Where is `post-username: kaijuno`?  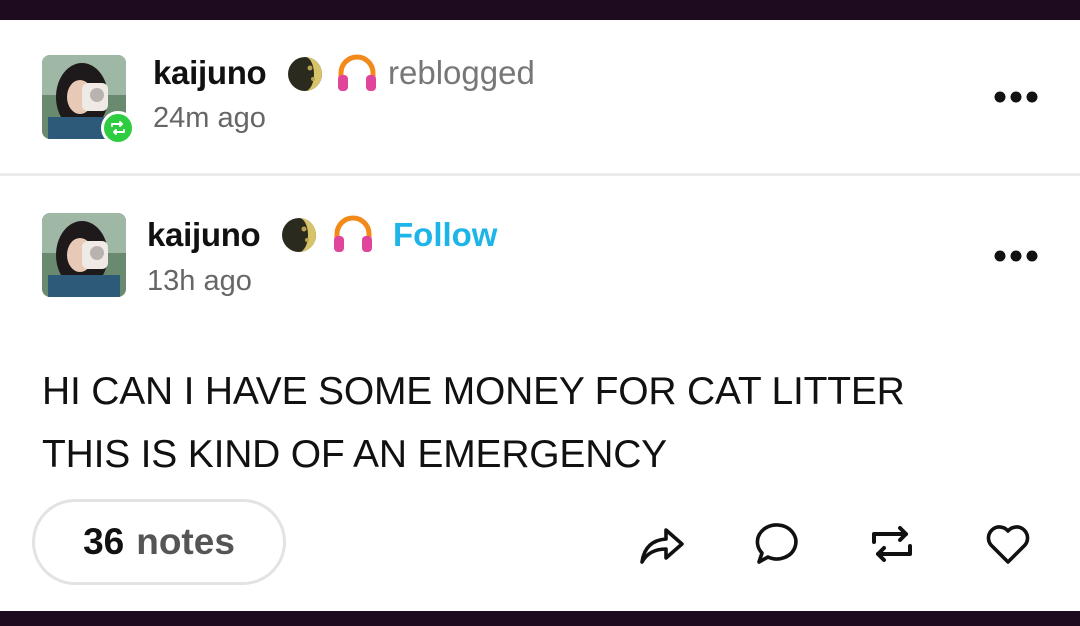 post-username: kaijuno is located at coordinates (204, 235).